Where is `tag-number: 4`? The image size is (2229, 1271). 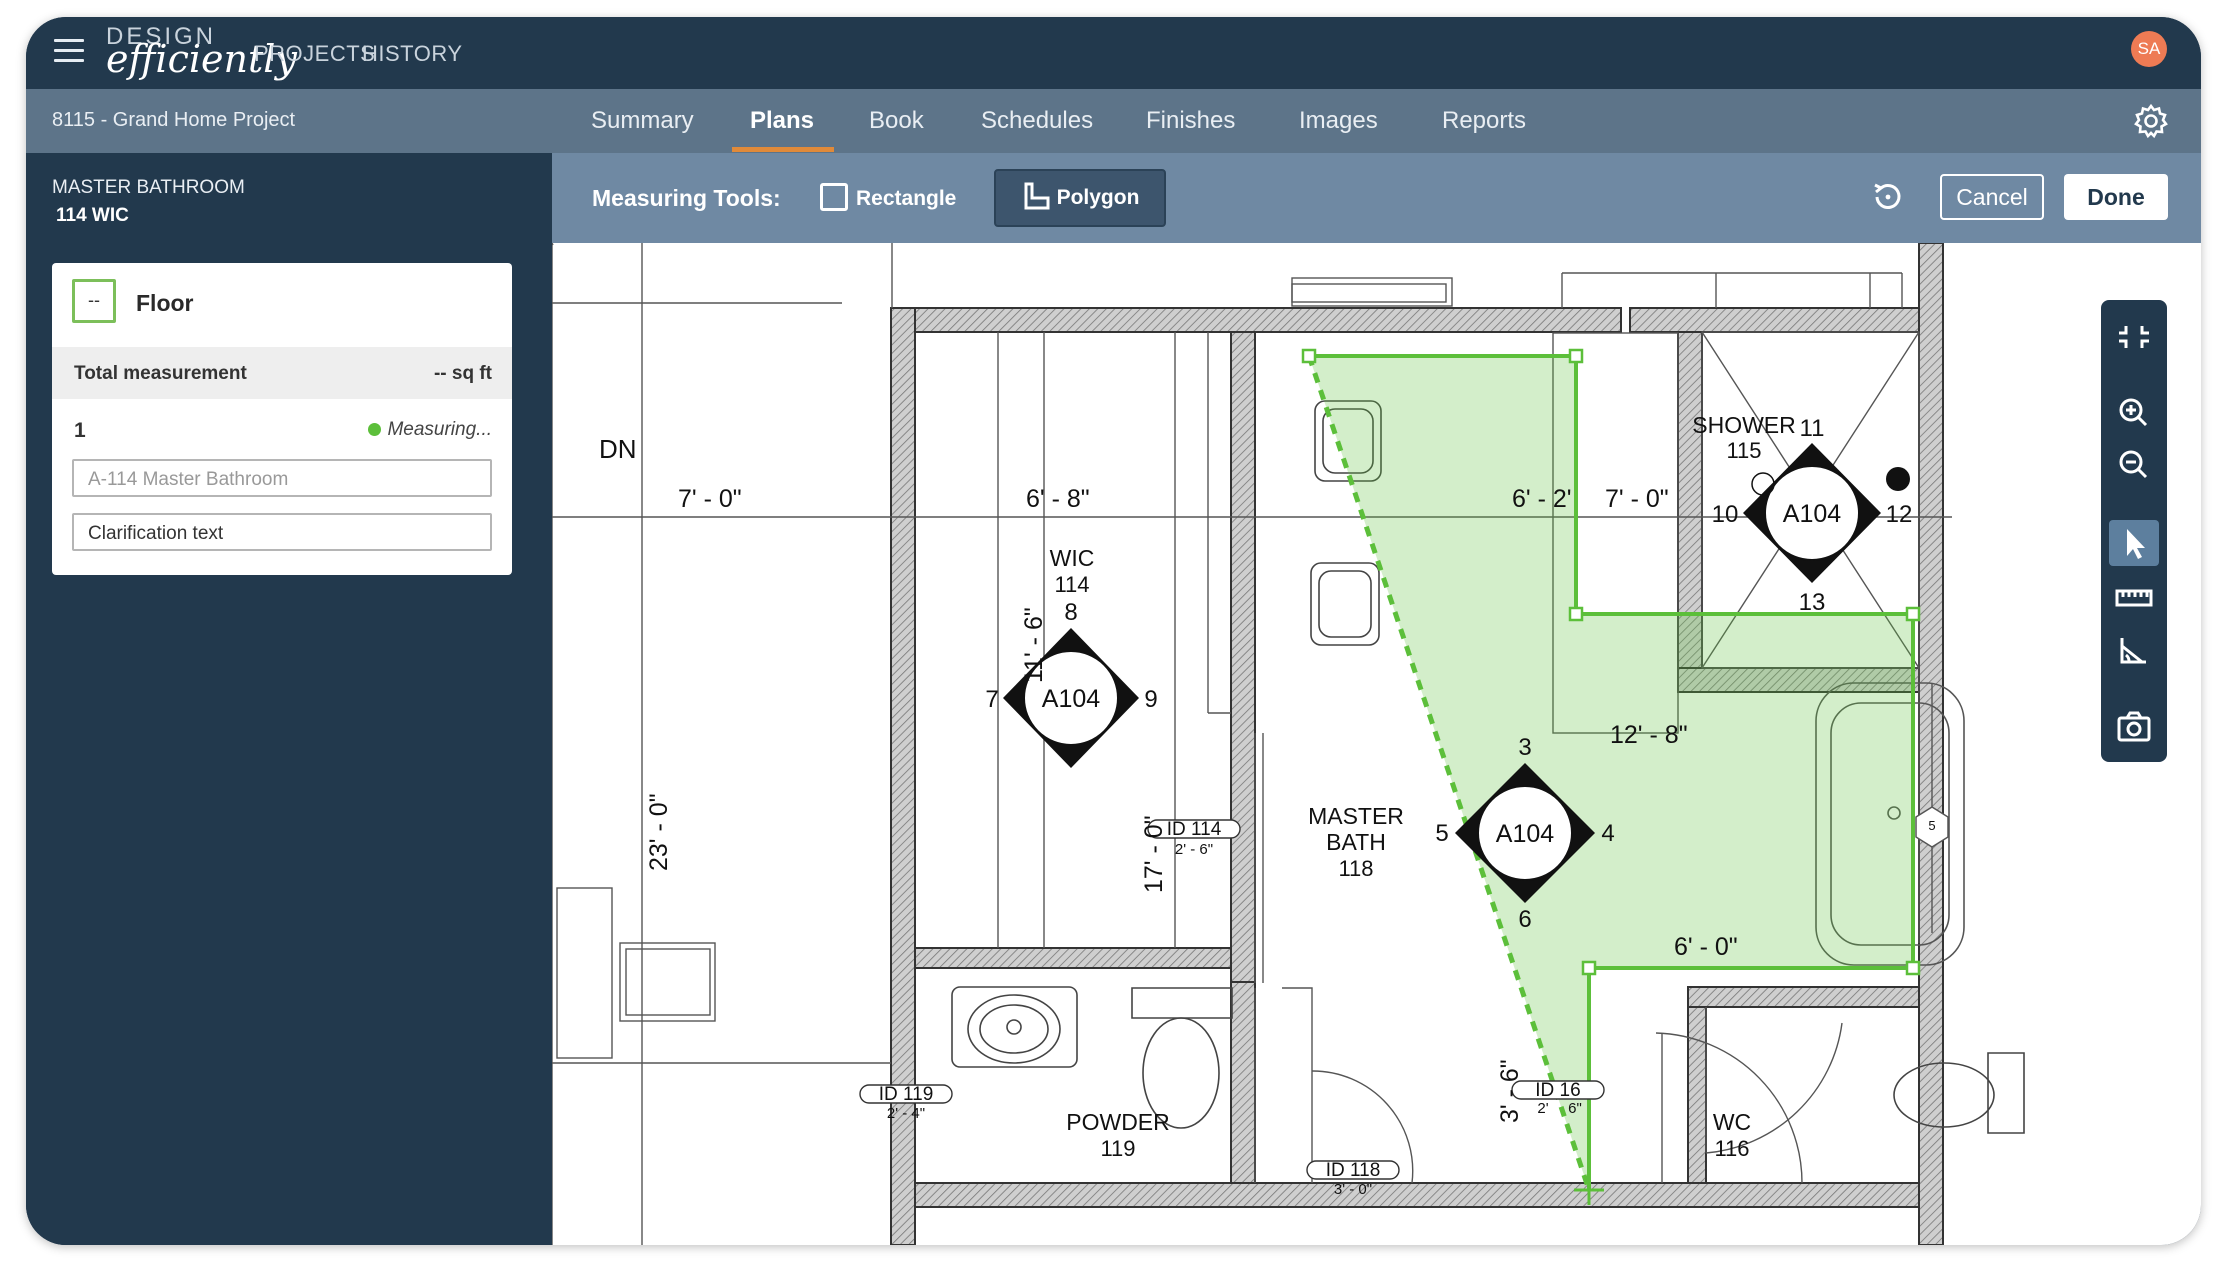 tag-number: 4 is located at coordinates (1607, 833).